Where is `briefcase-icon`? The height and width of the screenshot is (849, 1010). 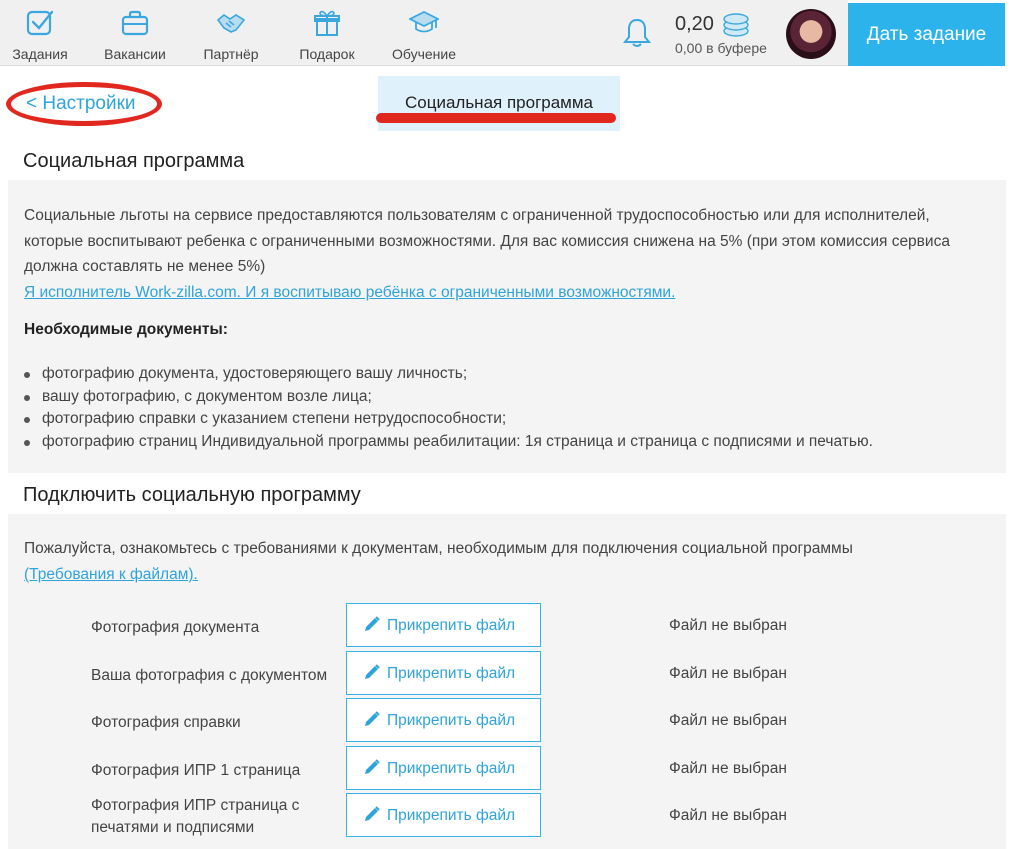 briefcase-icon is located at coordinates (135, 23).